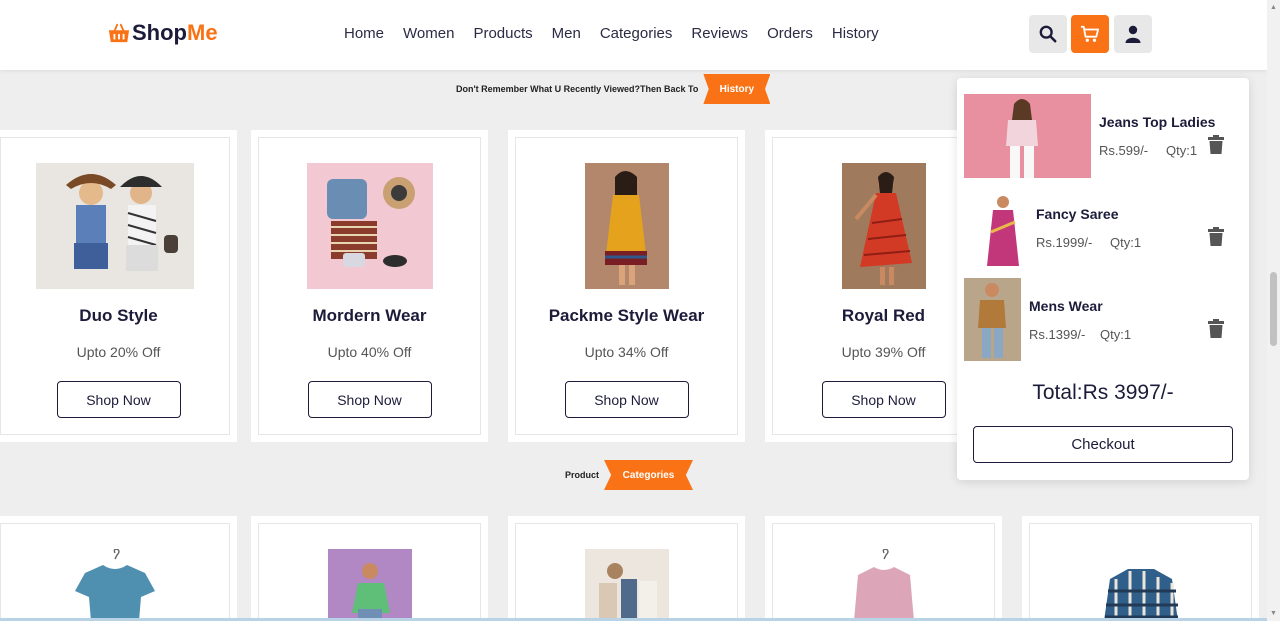 Image resolution: width=1280 pixels, height=621 pixels. I want to click on brand-name-dark: Shop, so click(159, 32).